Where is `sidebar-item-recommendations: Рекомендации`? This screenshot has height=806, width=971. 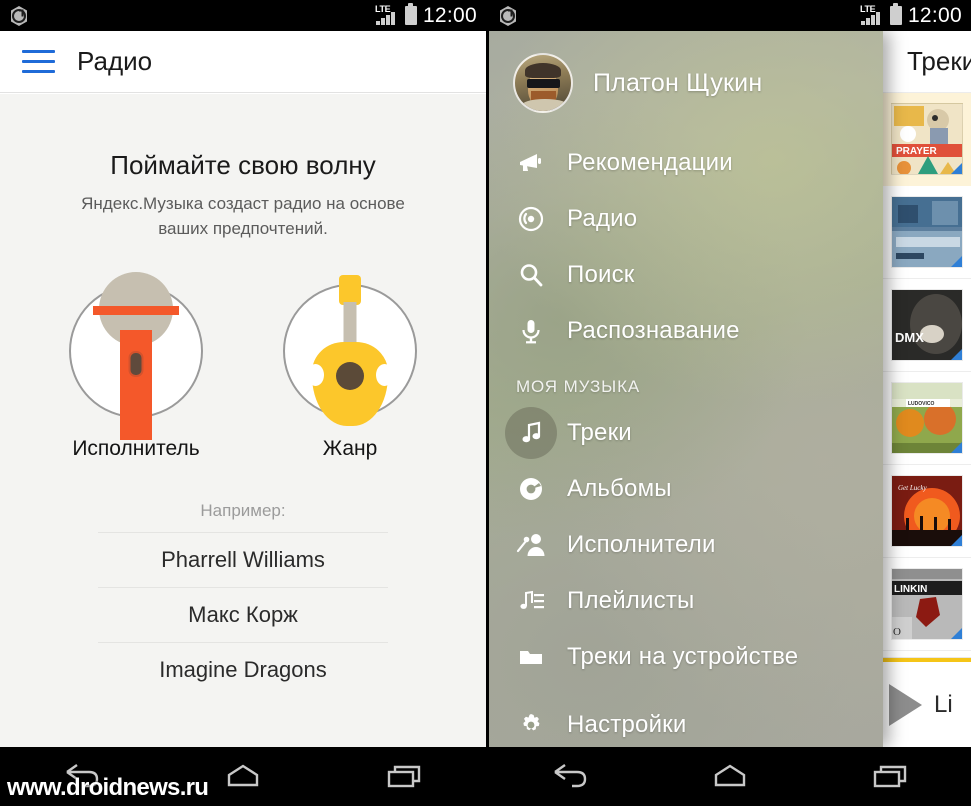
sidebar-item-recommendations: Рекомендации is located at coordinates (686, 163).